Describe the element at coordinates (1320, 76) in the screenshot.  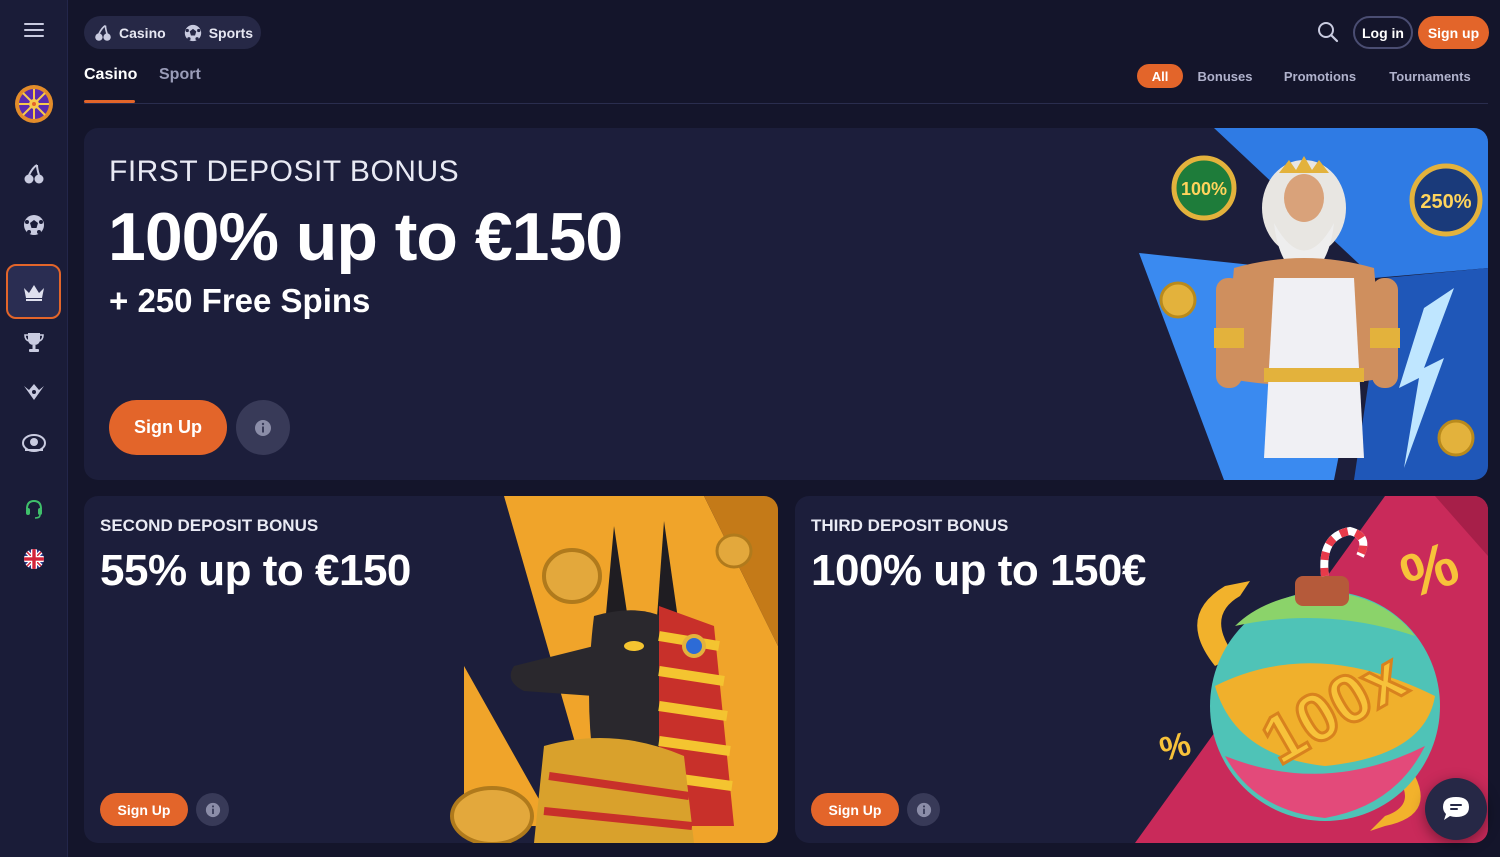
I see `filter-promotions: Promotions` at that location.